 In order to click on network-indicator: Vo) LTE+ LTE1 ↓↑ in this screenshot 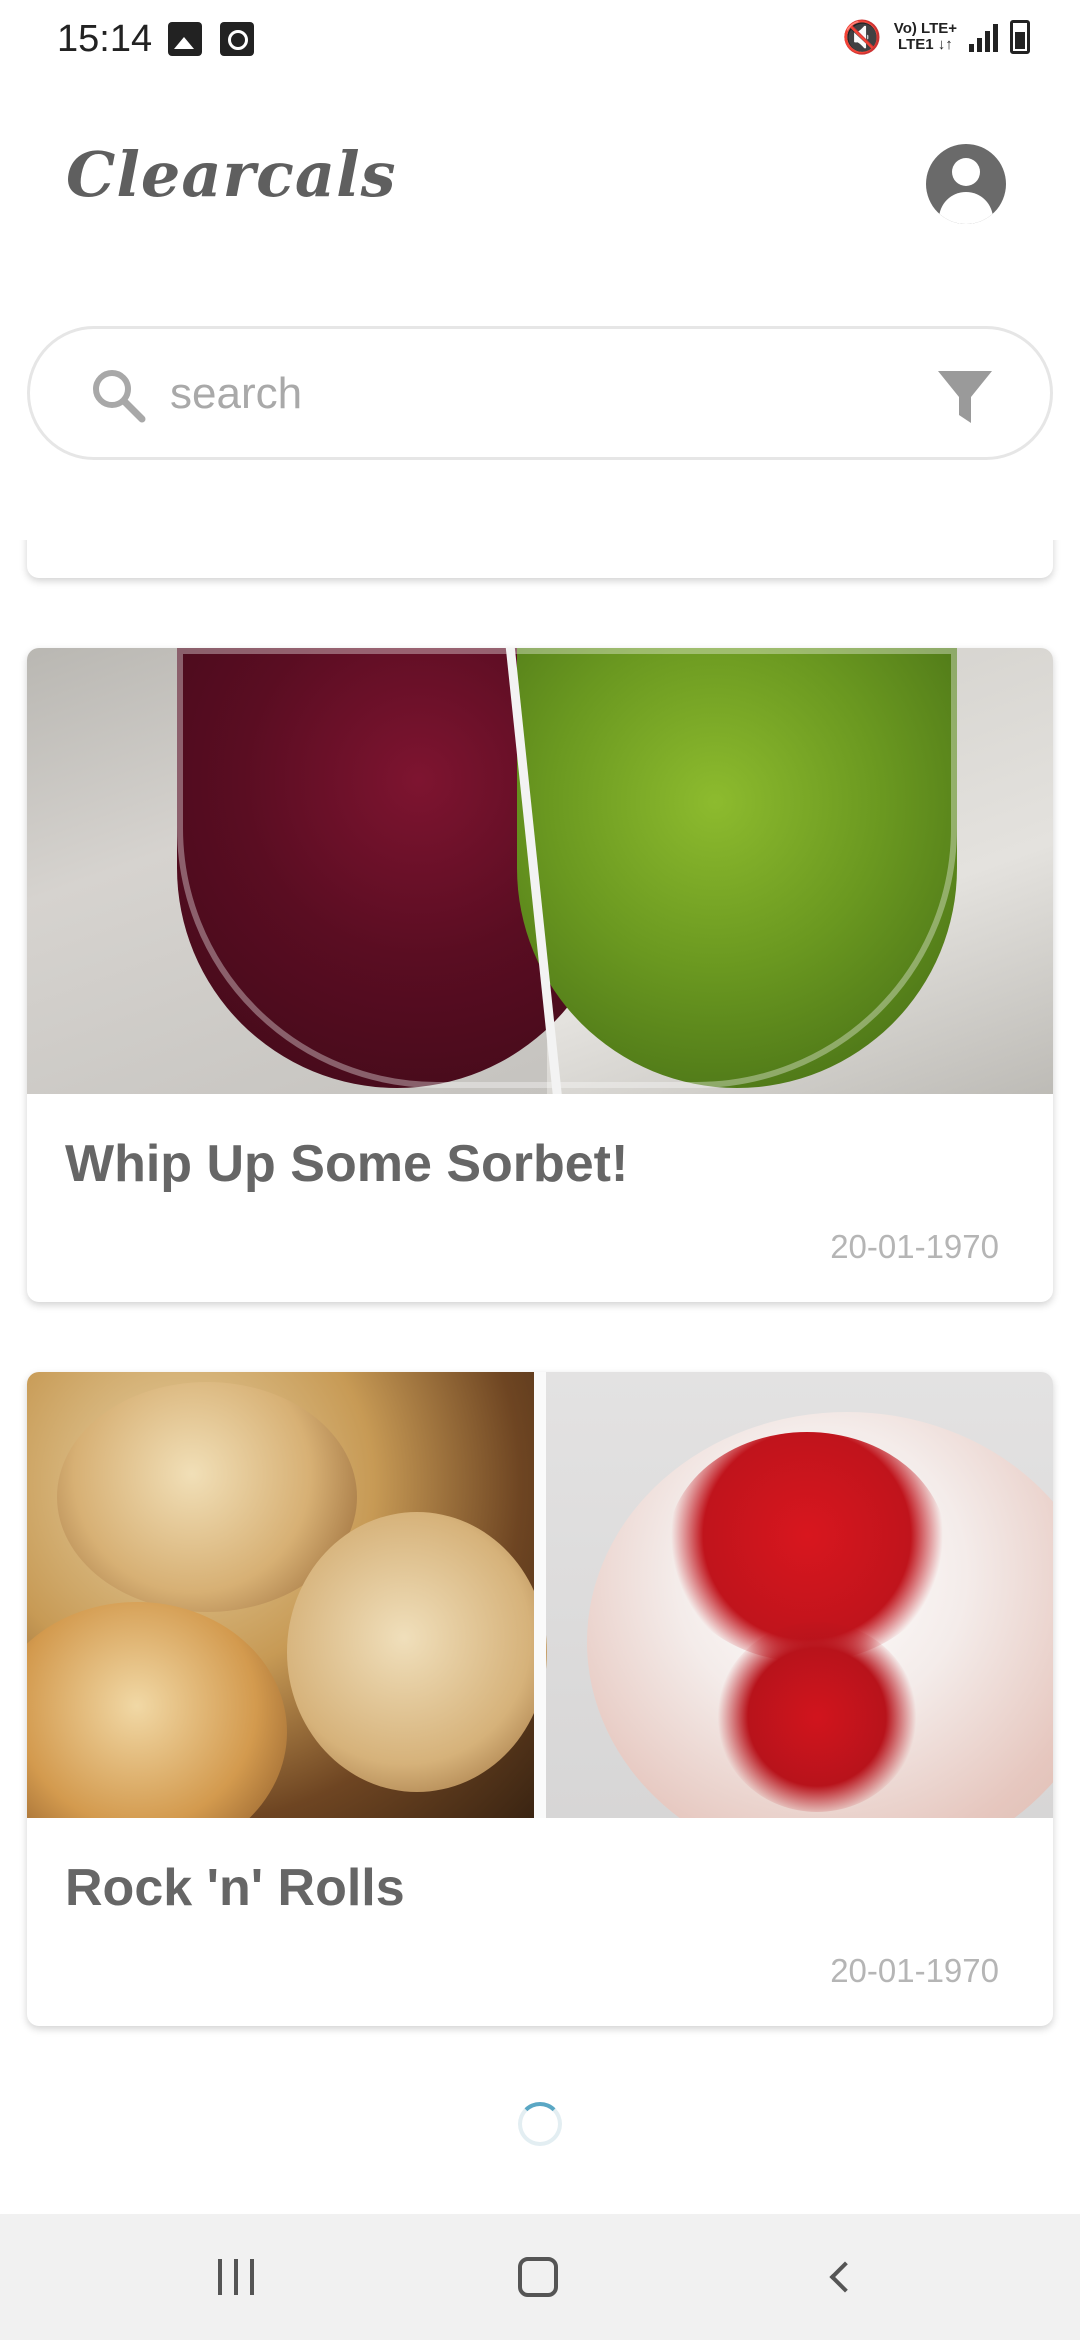, I will do `click(925, 37)`.